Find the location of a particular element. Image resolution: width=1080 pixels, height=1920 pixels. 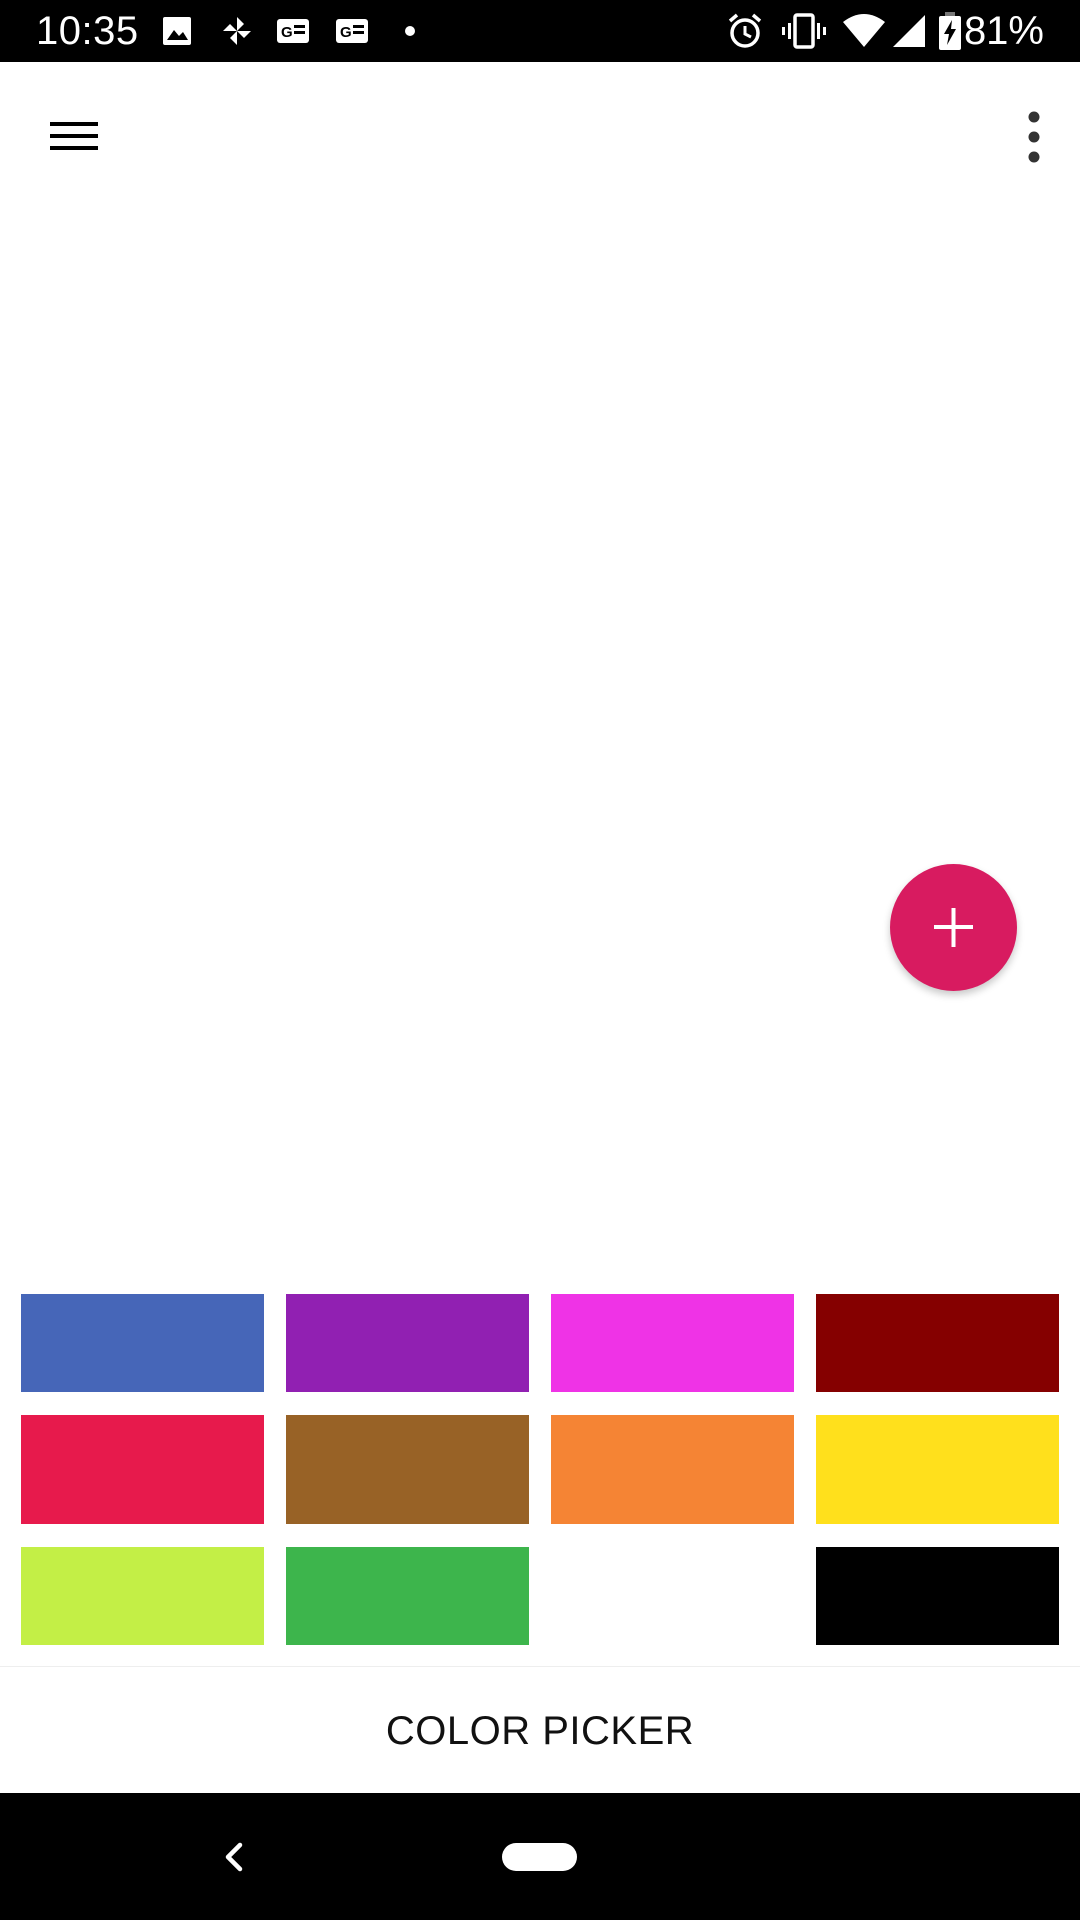

home-pill-icon is located at coordinates (539, 1857).